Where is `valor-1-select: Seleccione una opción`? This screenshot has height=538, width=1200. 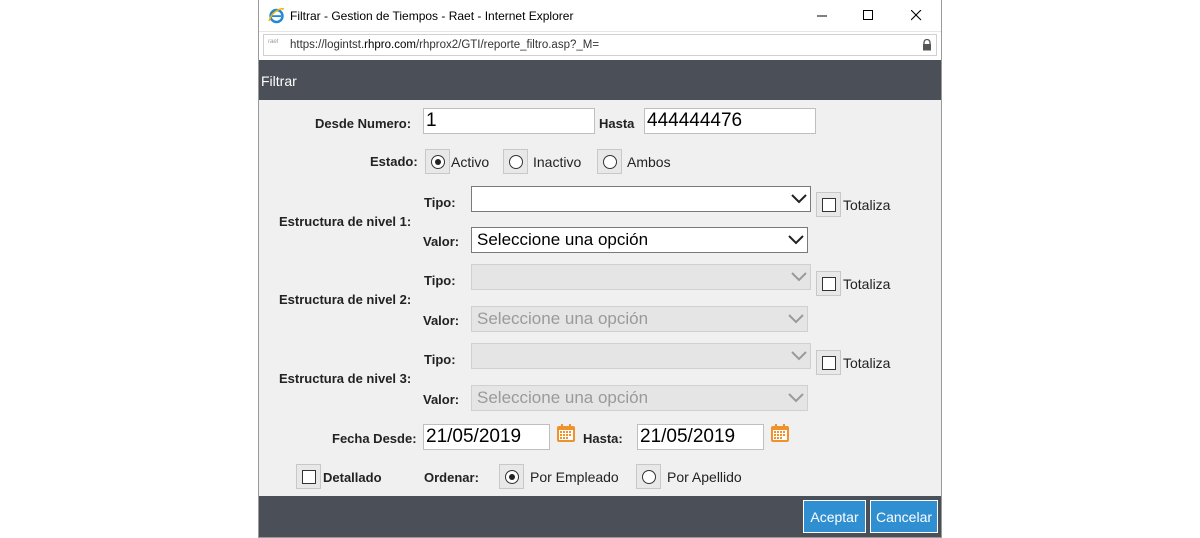 valor-1-select: Seleccione una opción is located at coordinates (639, 240).